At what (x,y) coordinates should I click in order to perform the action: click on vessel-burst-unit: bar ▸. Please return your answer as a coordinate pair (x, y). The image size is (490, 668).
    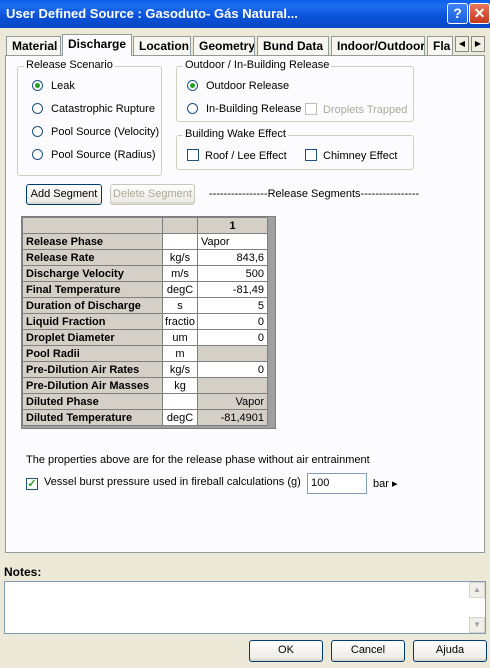
    Looking at the image, I should click on (385, 483).